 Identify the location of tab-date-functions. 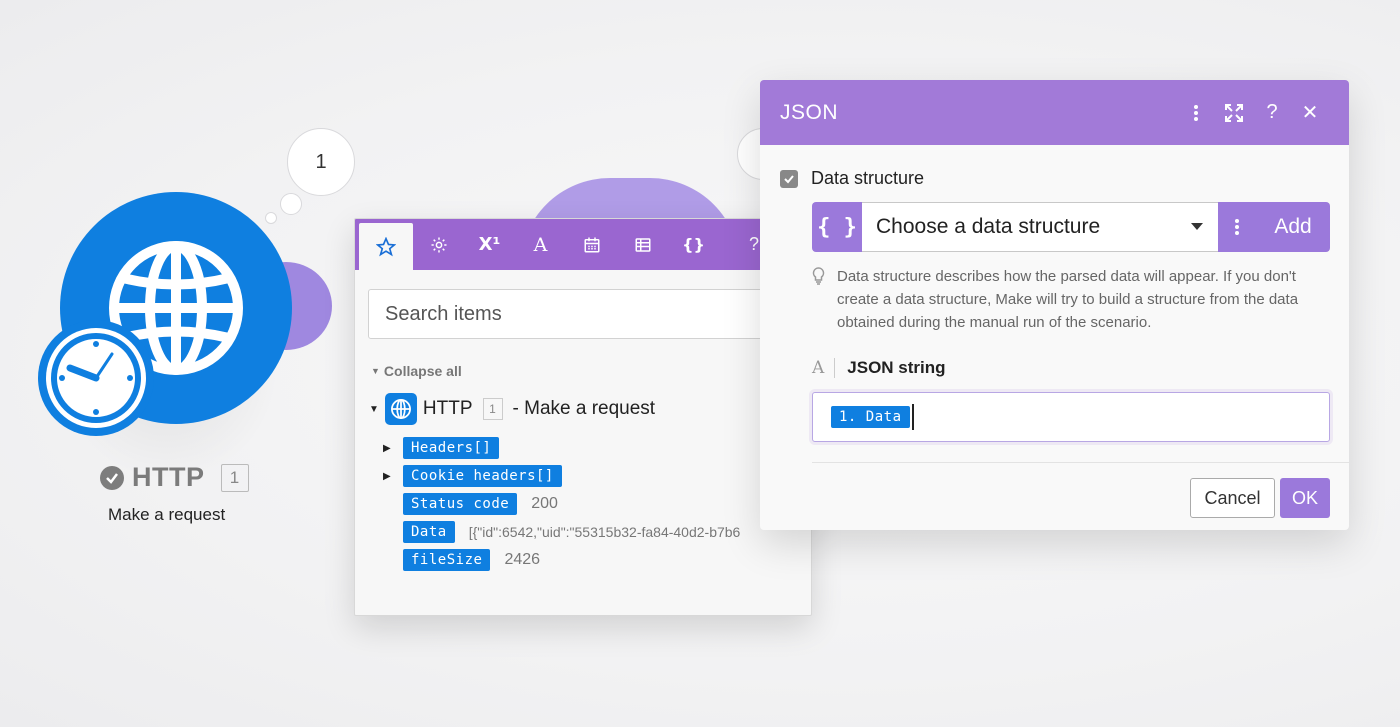
(591, 244).